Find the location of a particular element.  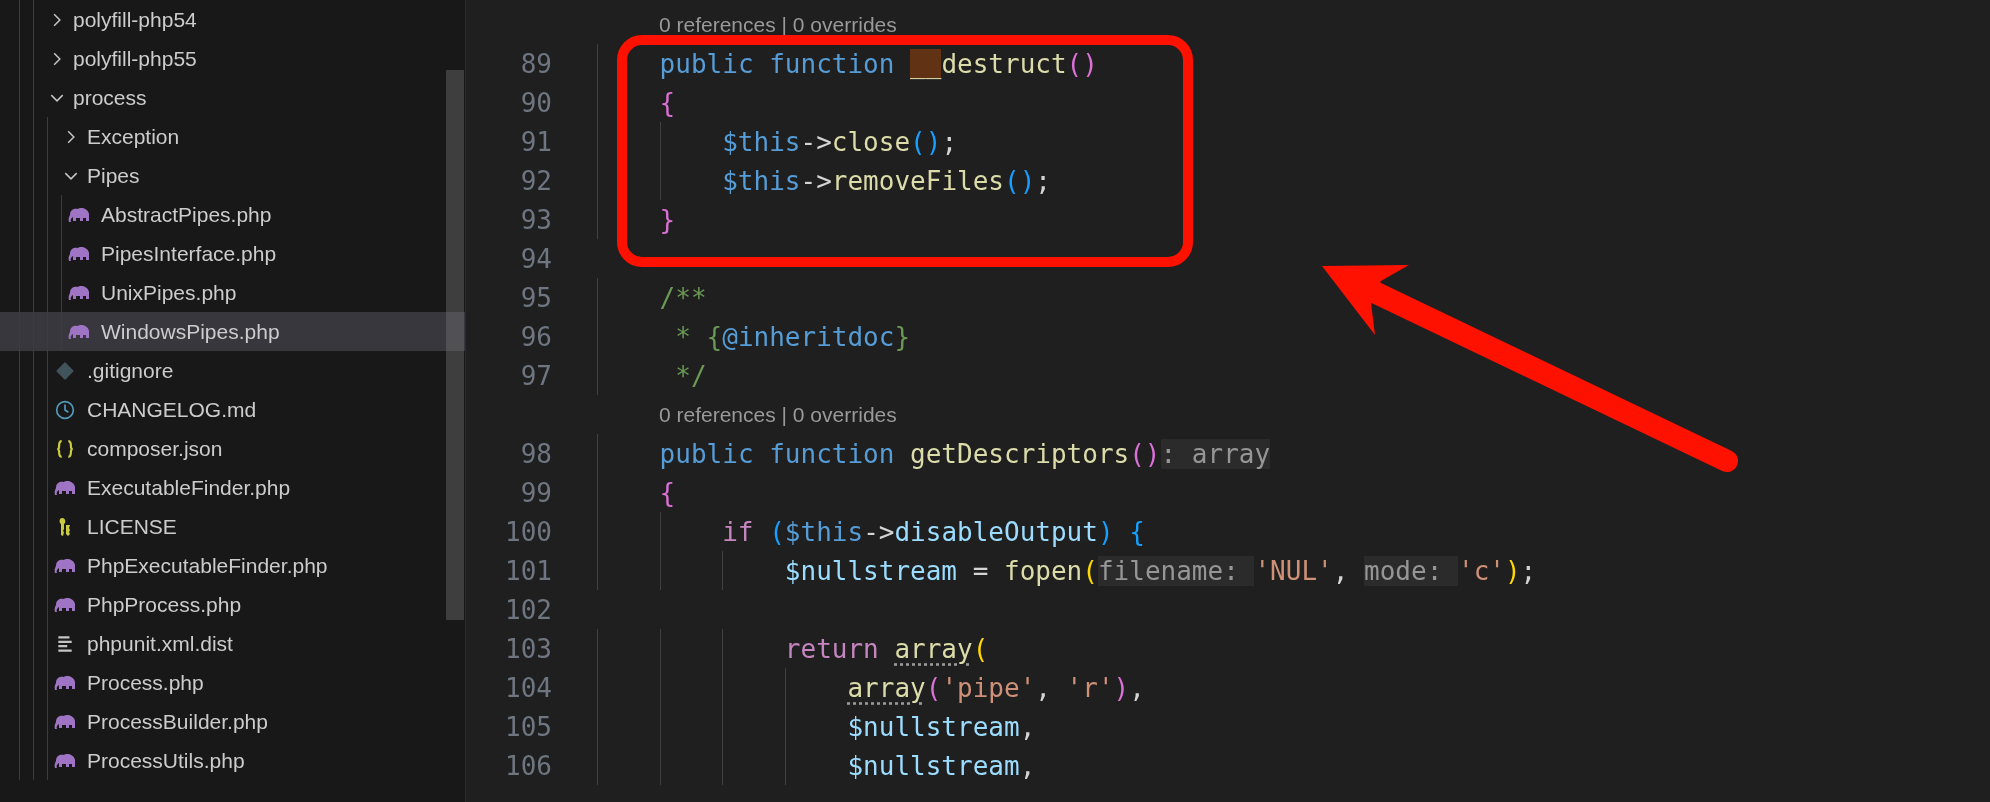

code-line: $nullstream = fopen(filename: 'NUL', mode: 'c'); is located at coordinates (1067, 570).